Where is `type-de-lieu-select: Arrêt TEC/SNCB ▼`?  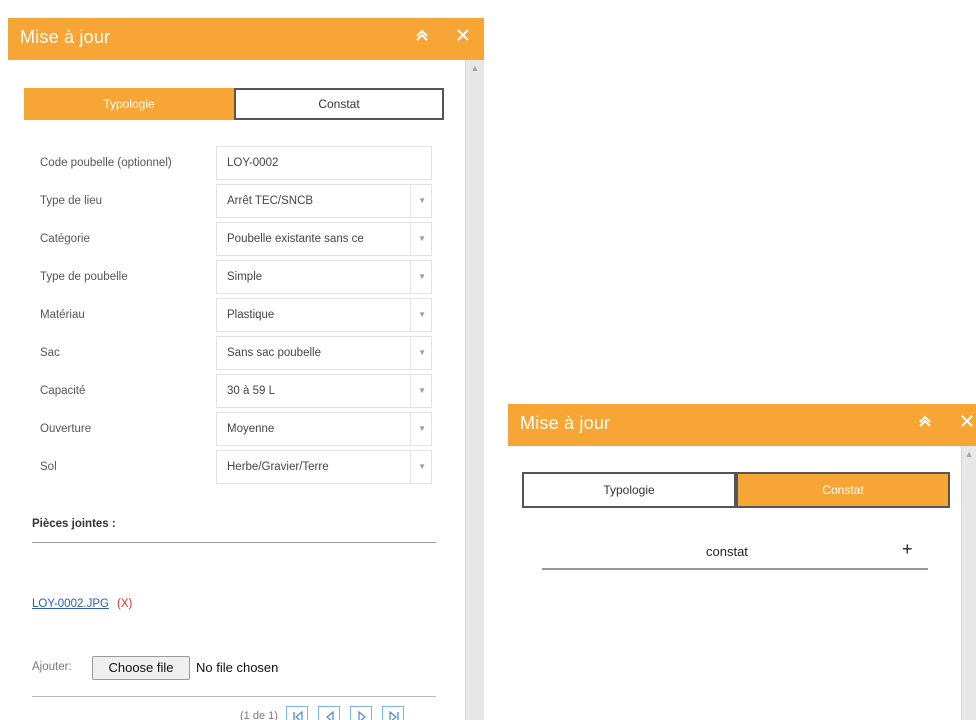 type-de-lieu-select: Arrêt TEC/SNCB ▼ is located at coordinates (324, 201).